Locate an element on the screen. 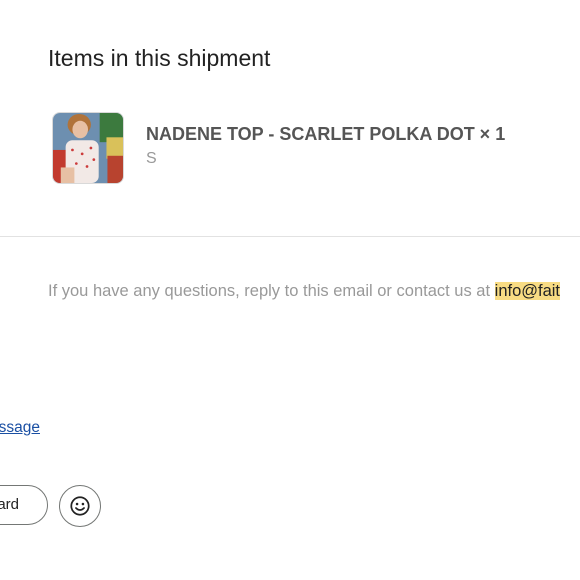 This screenshot has height=580, width=580. shipment-item: NADENE TOP - SCARLET POLKA DOT × 1 S is located at coordinates (278, 148).